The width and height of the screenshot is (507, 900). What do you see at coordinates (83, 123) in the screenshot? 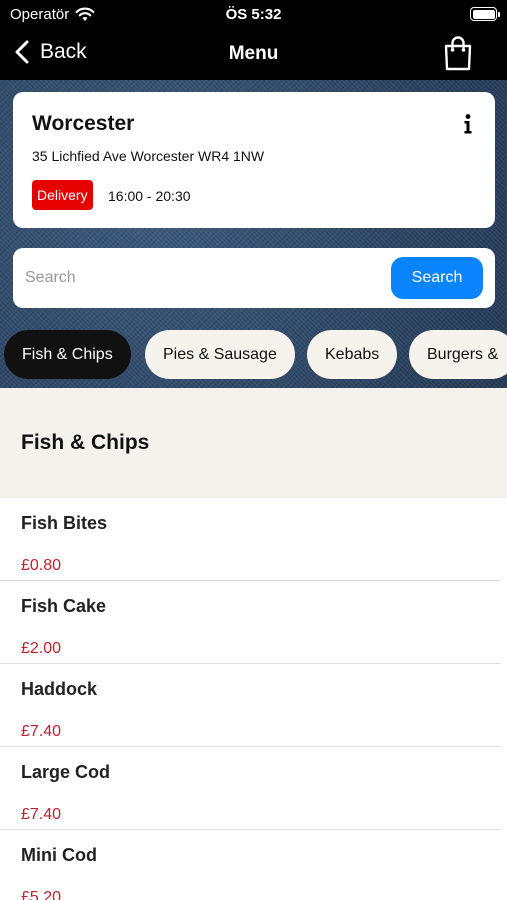
I see `shop-name: Worcester` at bounding box center [83, 123].